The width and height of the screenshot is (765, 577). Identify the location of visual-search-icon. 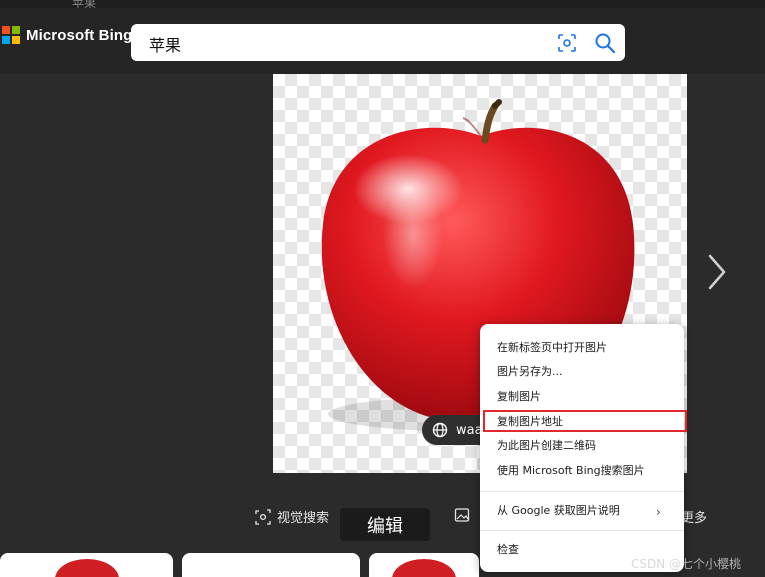
(567, 43).